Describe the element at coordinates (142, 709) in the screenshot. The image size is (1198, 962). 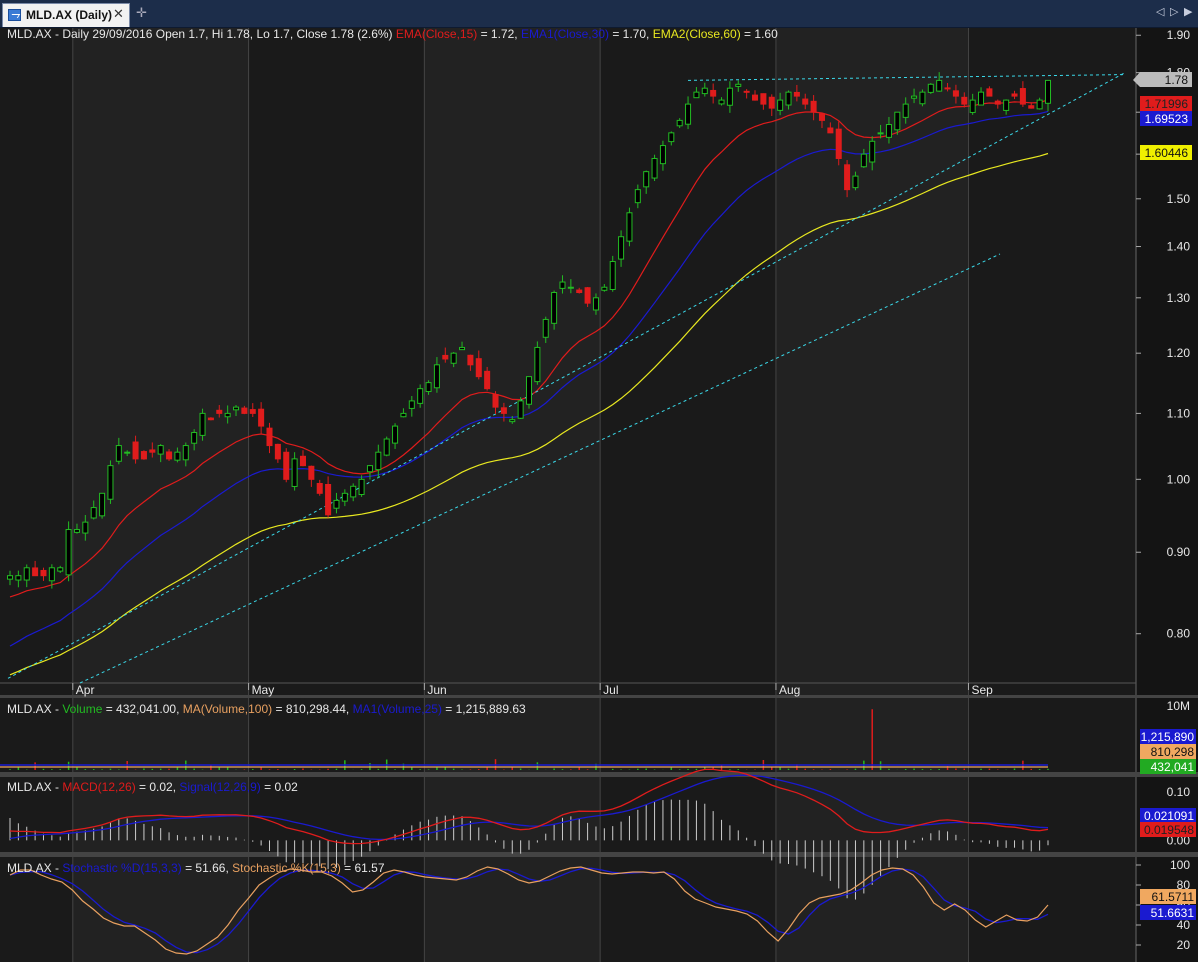
I see `legend-value: = 432,041.00,` at that location.